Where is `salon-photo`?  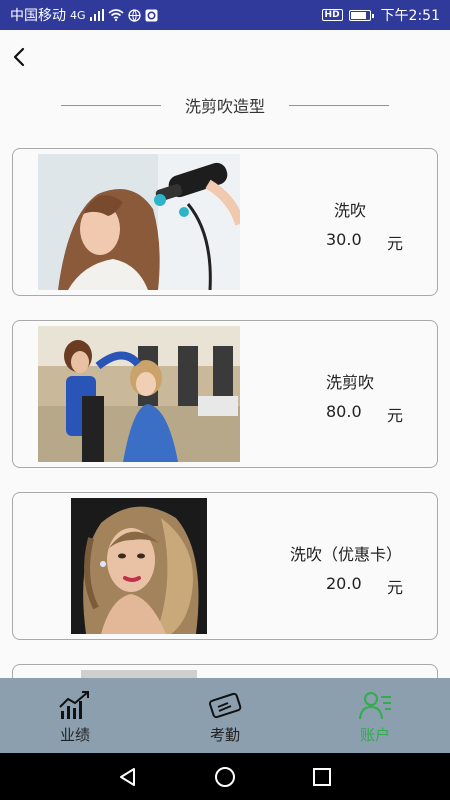 salon-photo is located at coordinates (139, 394).